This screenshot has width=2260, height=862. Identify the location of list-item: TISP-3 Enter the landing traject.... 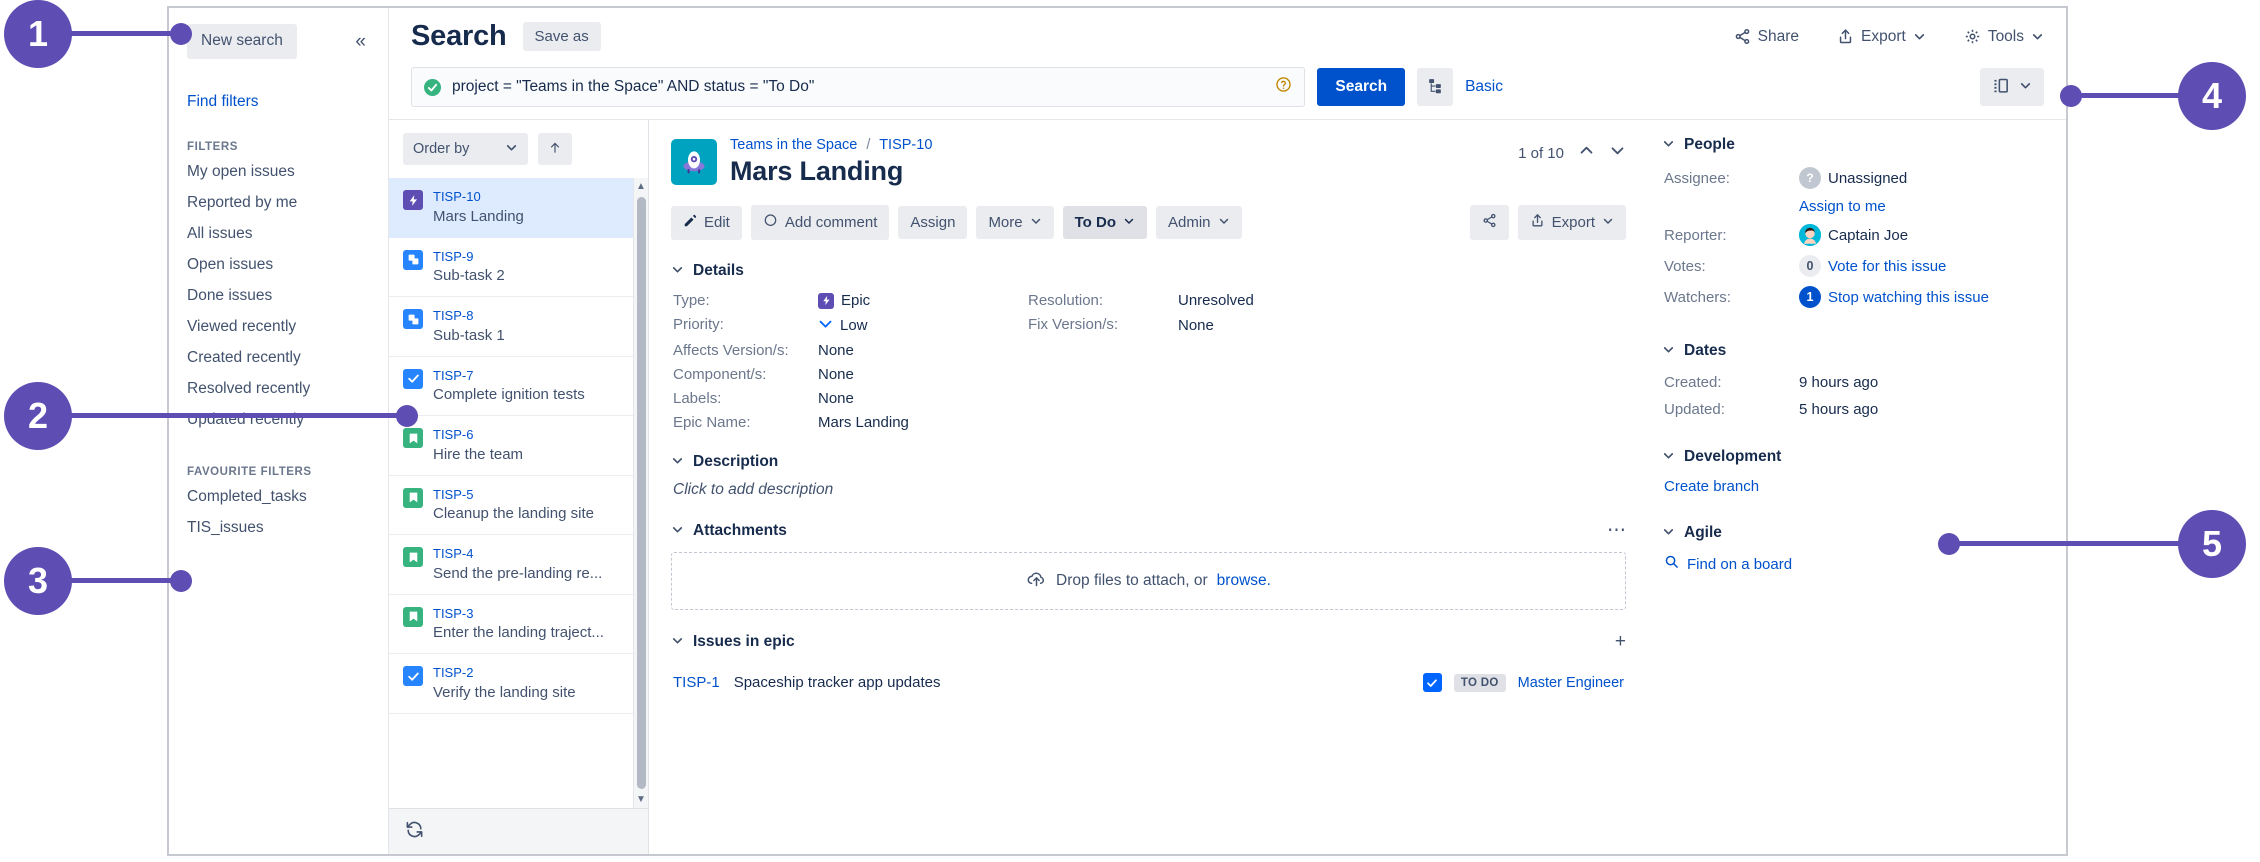
(518, 625).